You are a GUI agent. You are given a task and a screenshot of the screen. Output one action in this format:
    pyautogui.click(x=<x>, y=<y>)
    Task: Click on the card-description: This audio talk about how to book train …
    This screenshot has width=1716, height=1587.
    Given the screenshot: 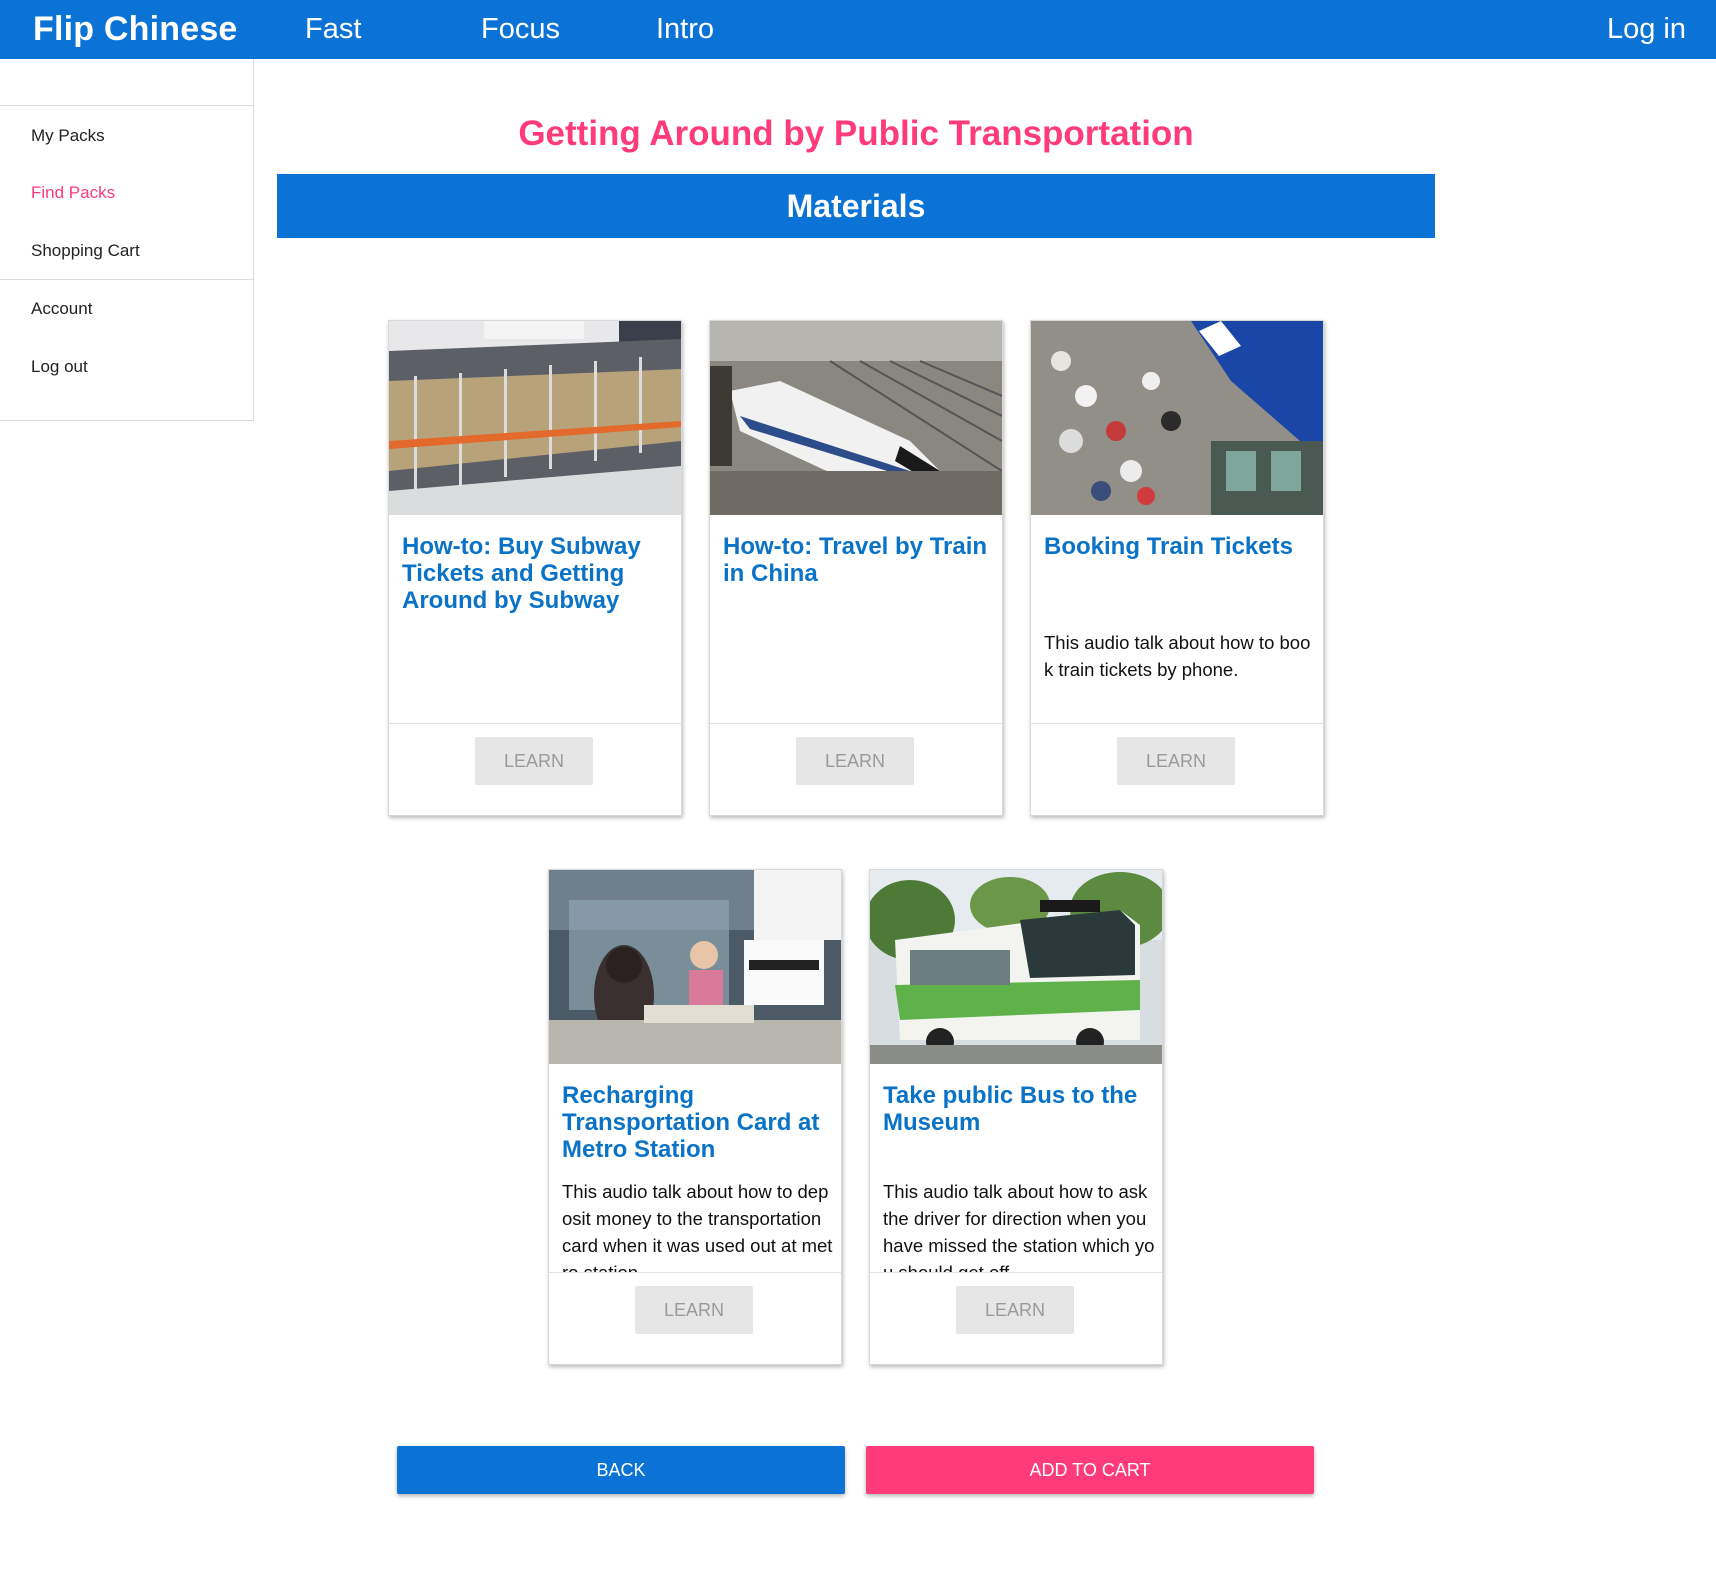 What is the action you would take?
    pyautogui.click(x=1177, y=656)
    